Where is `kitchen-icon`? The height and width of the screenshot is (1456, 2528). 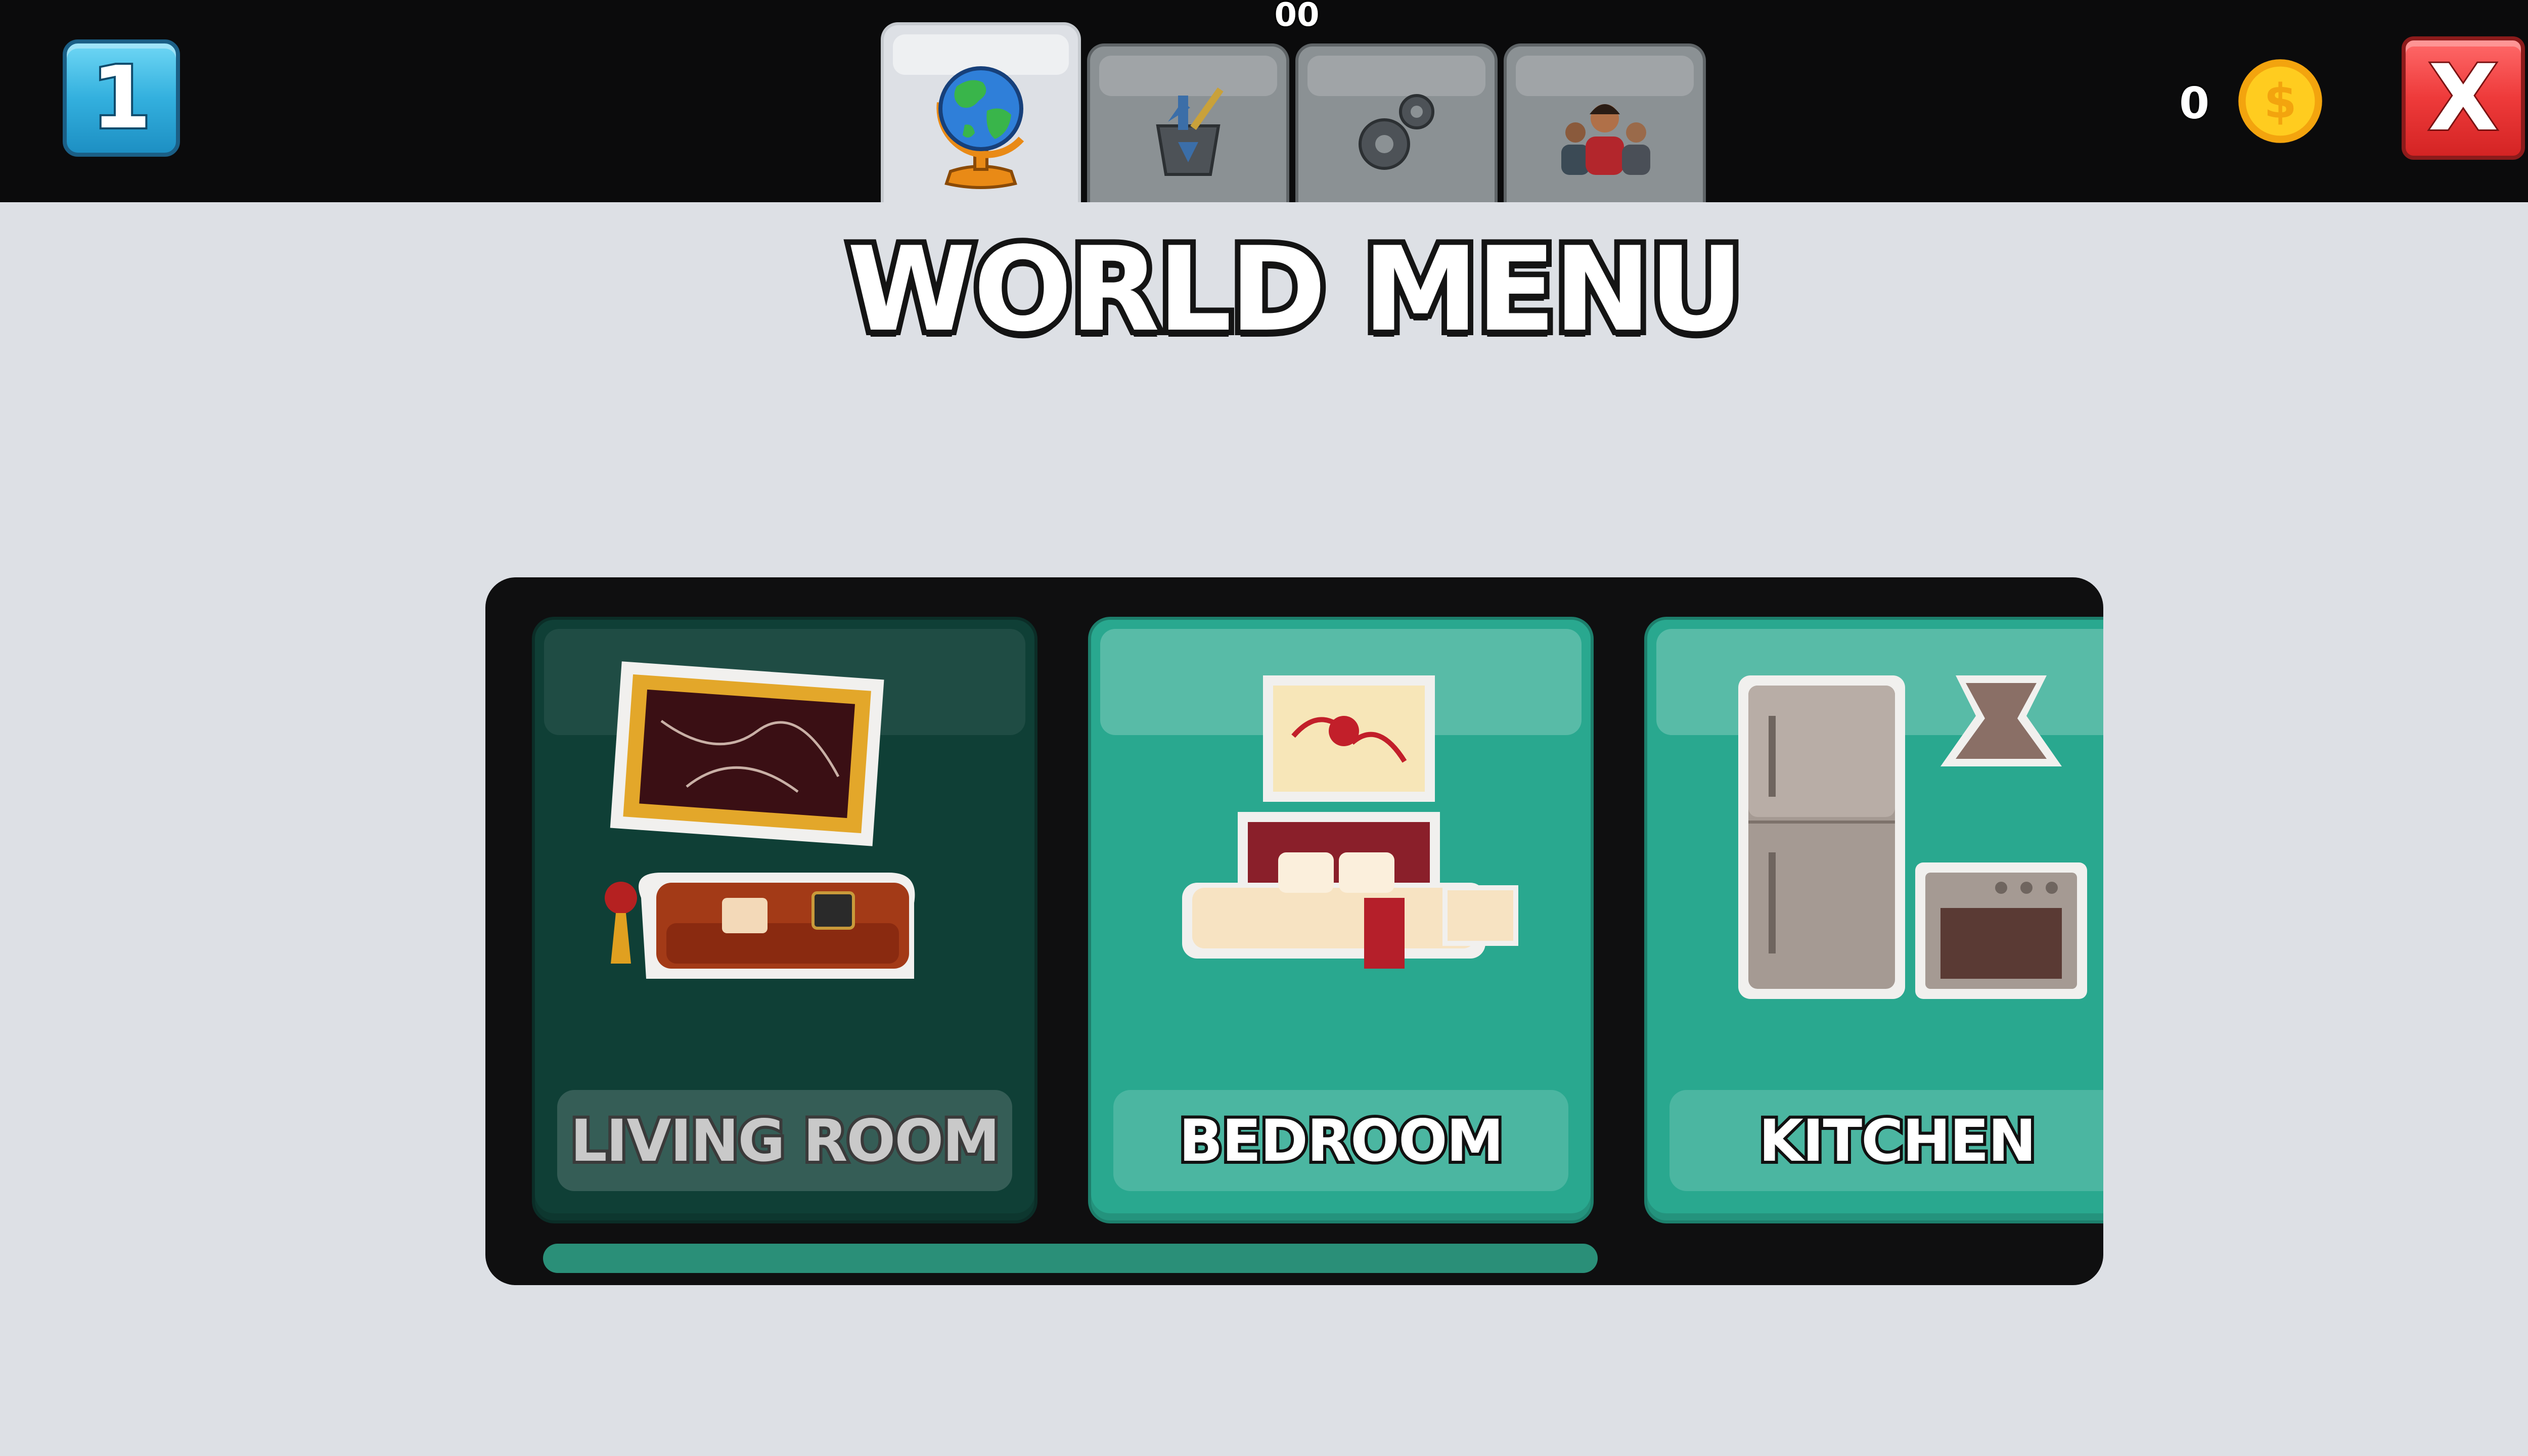
kitchen-icon is located at coordinates (1913, 837).